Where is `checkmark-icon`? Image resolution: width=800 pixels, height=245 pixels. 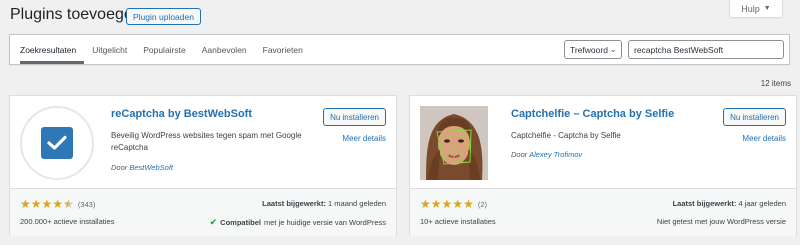
checkmark-icon is located at coordinates (57, 143).